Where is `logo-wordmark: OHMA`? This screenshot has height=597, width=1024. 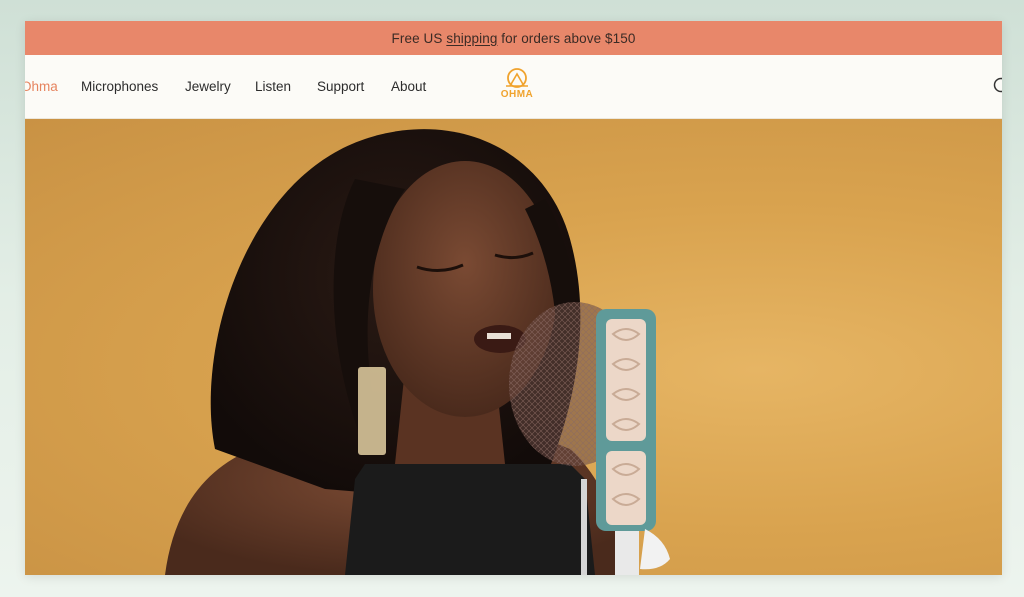 logo-wordmark: OHMA is located at coordinates (517, 94).